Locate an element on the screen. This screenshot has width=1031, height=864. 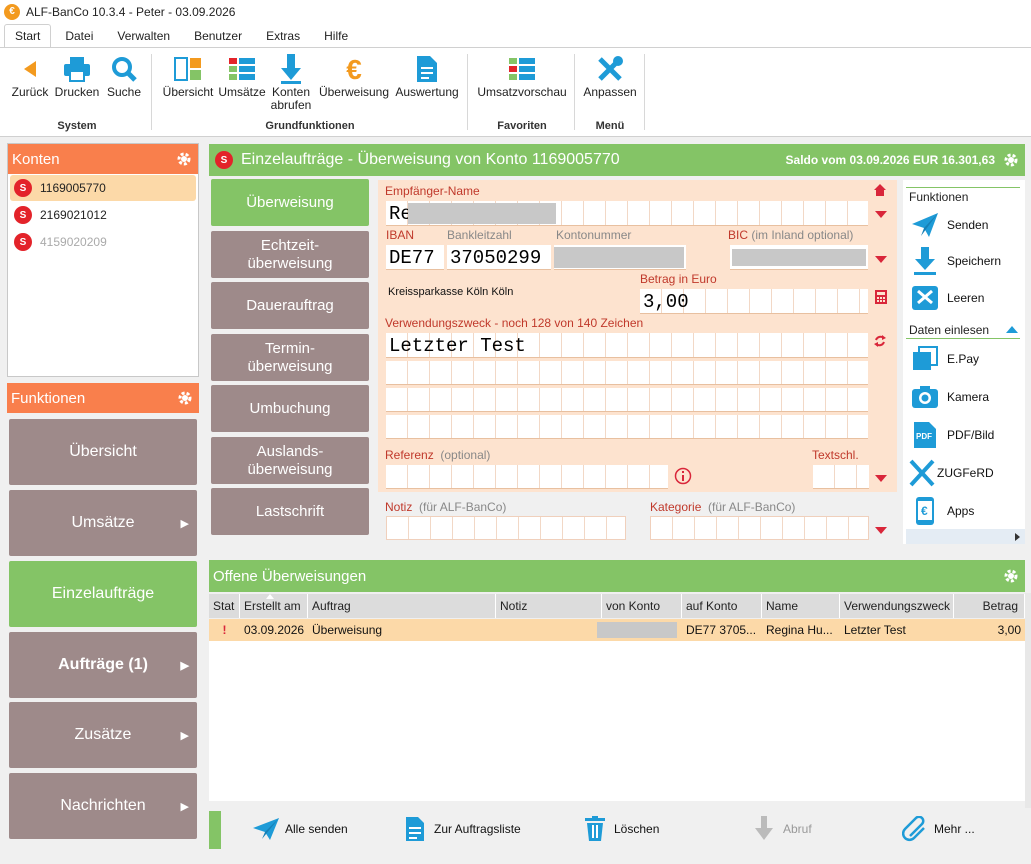
zur-auftragsliste-button: Zur Auftragsliste is located at coordinates (460, 829).